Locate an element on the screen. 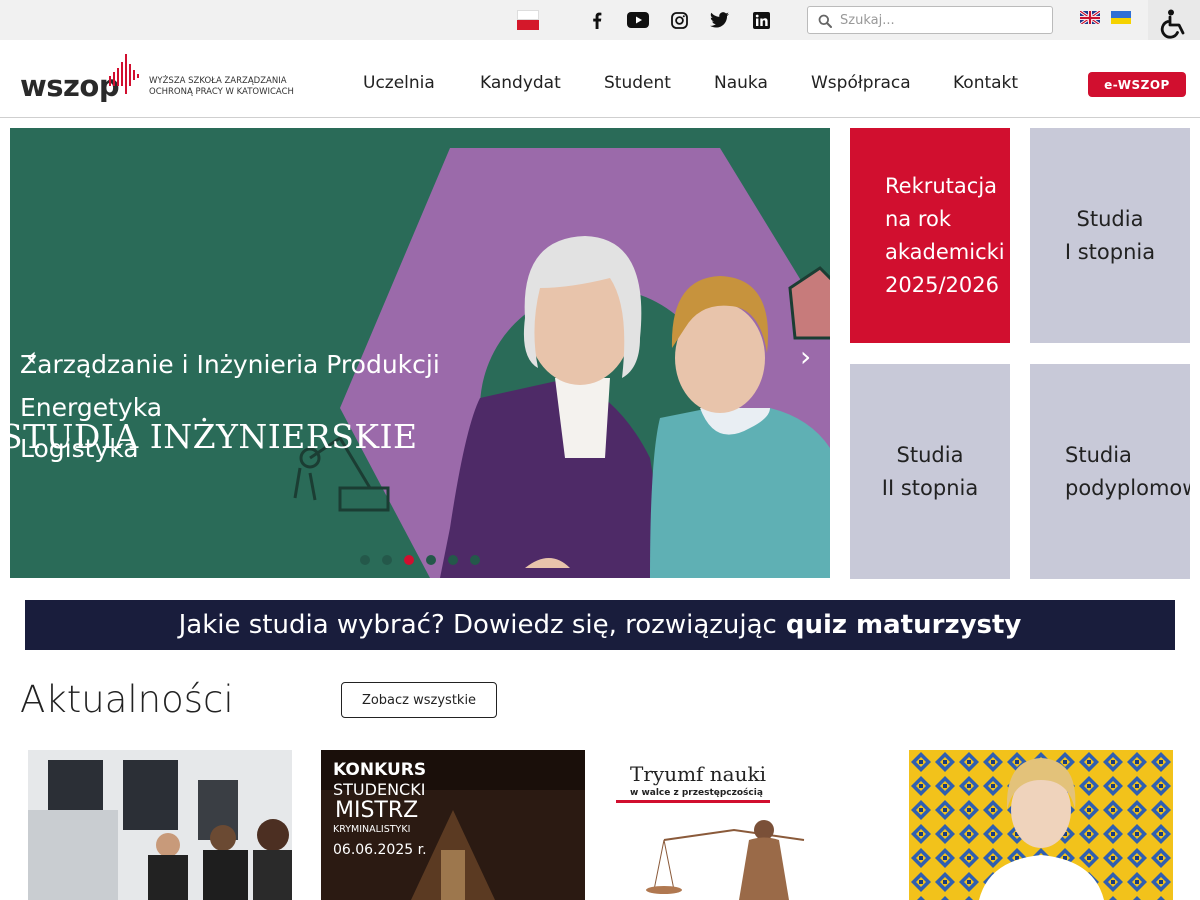 Image resolution: width=1200 pixels, height=900 pixels. nav-kandydat: Kandydat is located at coordinates (520, 83).